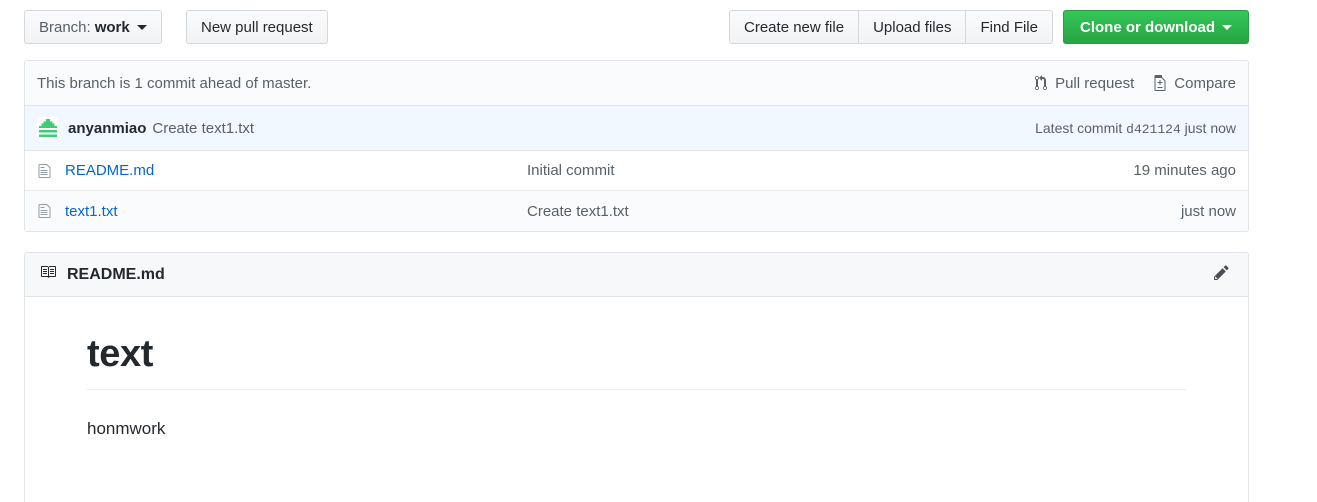 The width and height of the screenshot is (1317, 502). I want to click on readme-heading: text, so click(636, 360).